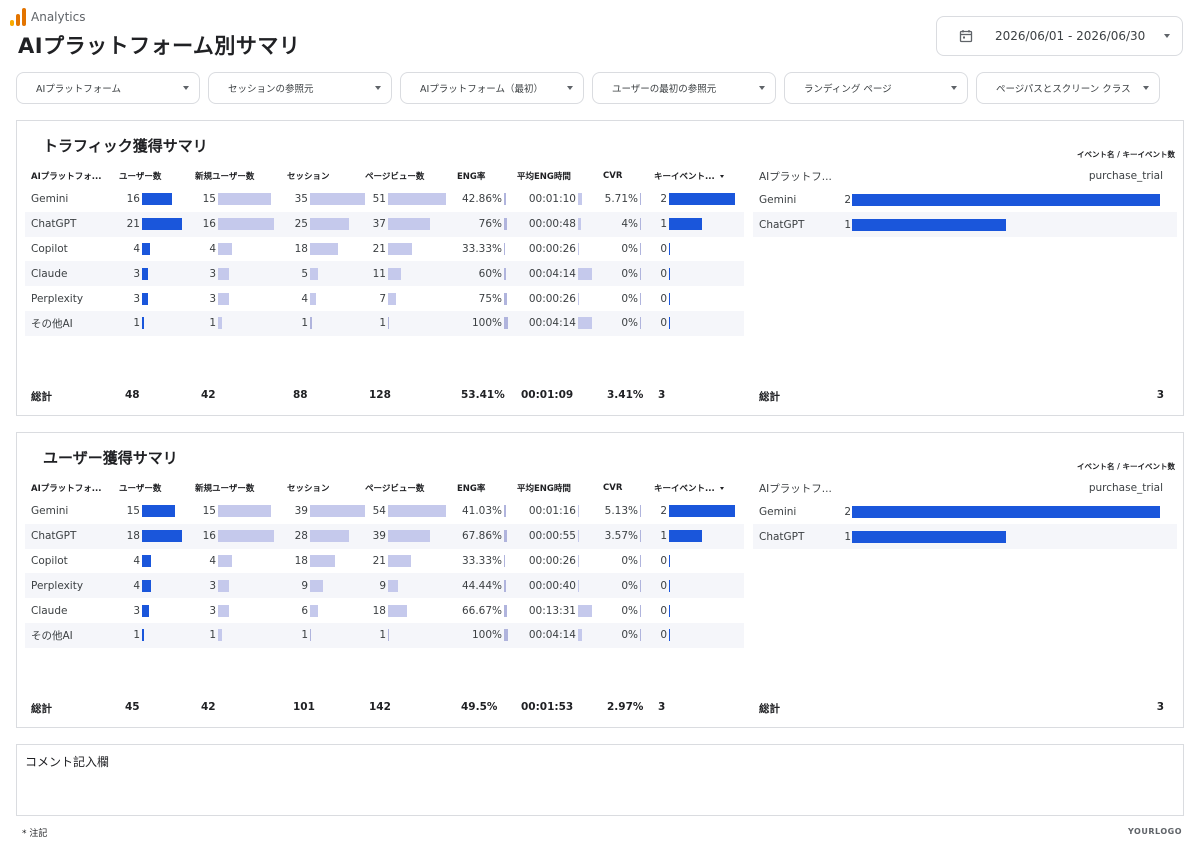 The image size is (1200, 848). Describe the element at coordinates (492, 88) in the screenshot. I see `filter-ai-platform-first: AIプラットフォーム（最初）` at that location.